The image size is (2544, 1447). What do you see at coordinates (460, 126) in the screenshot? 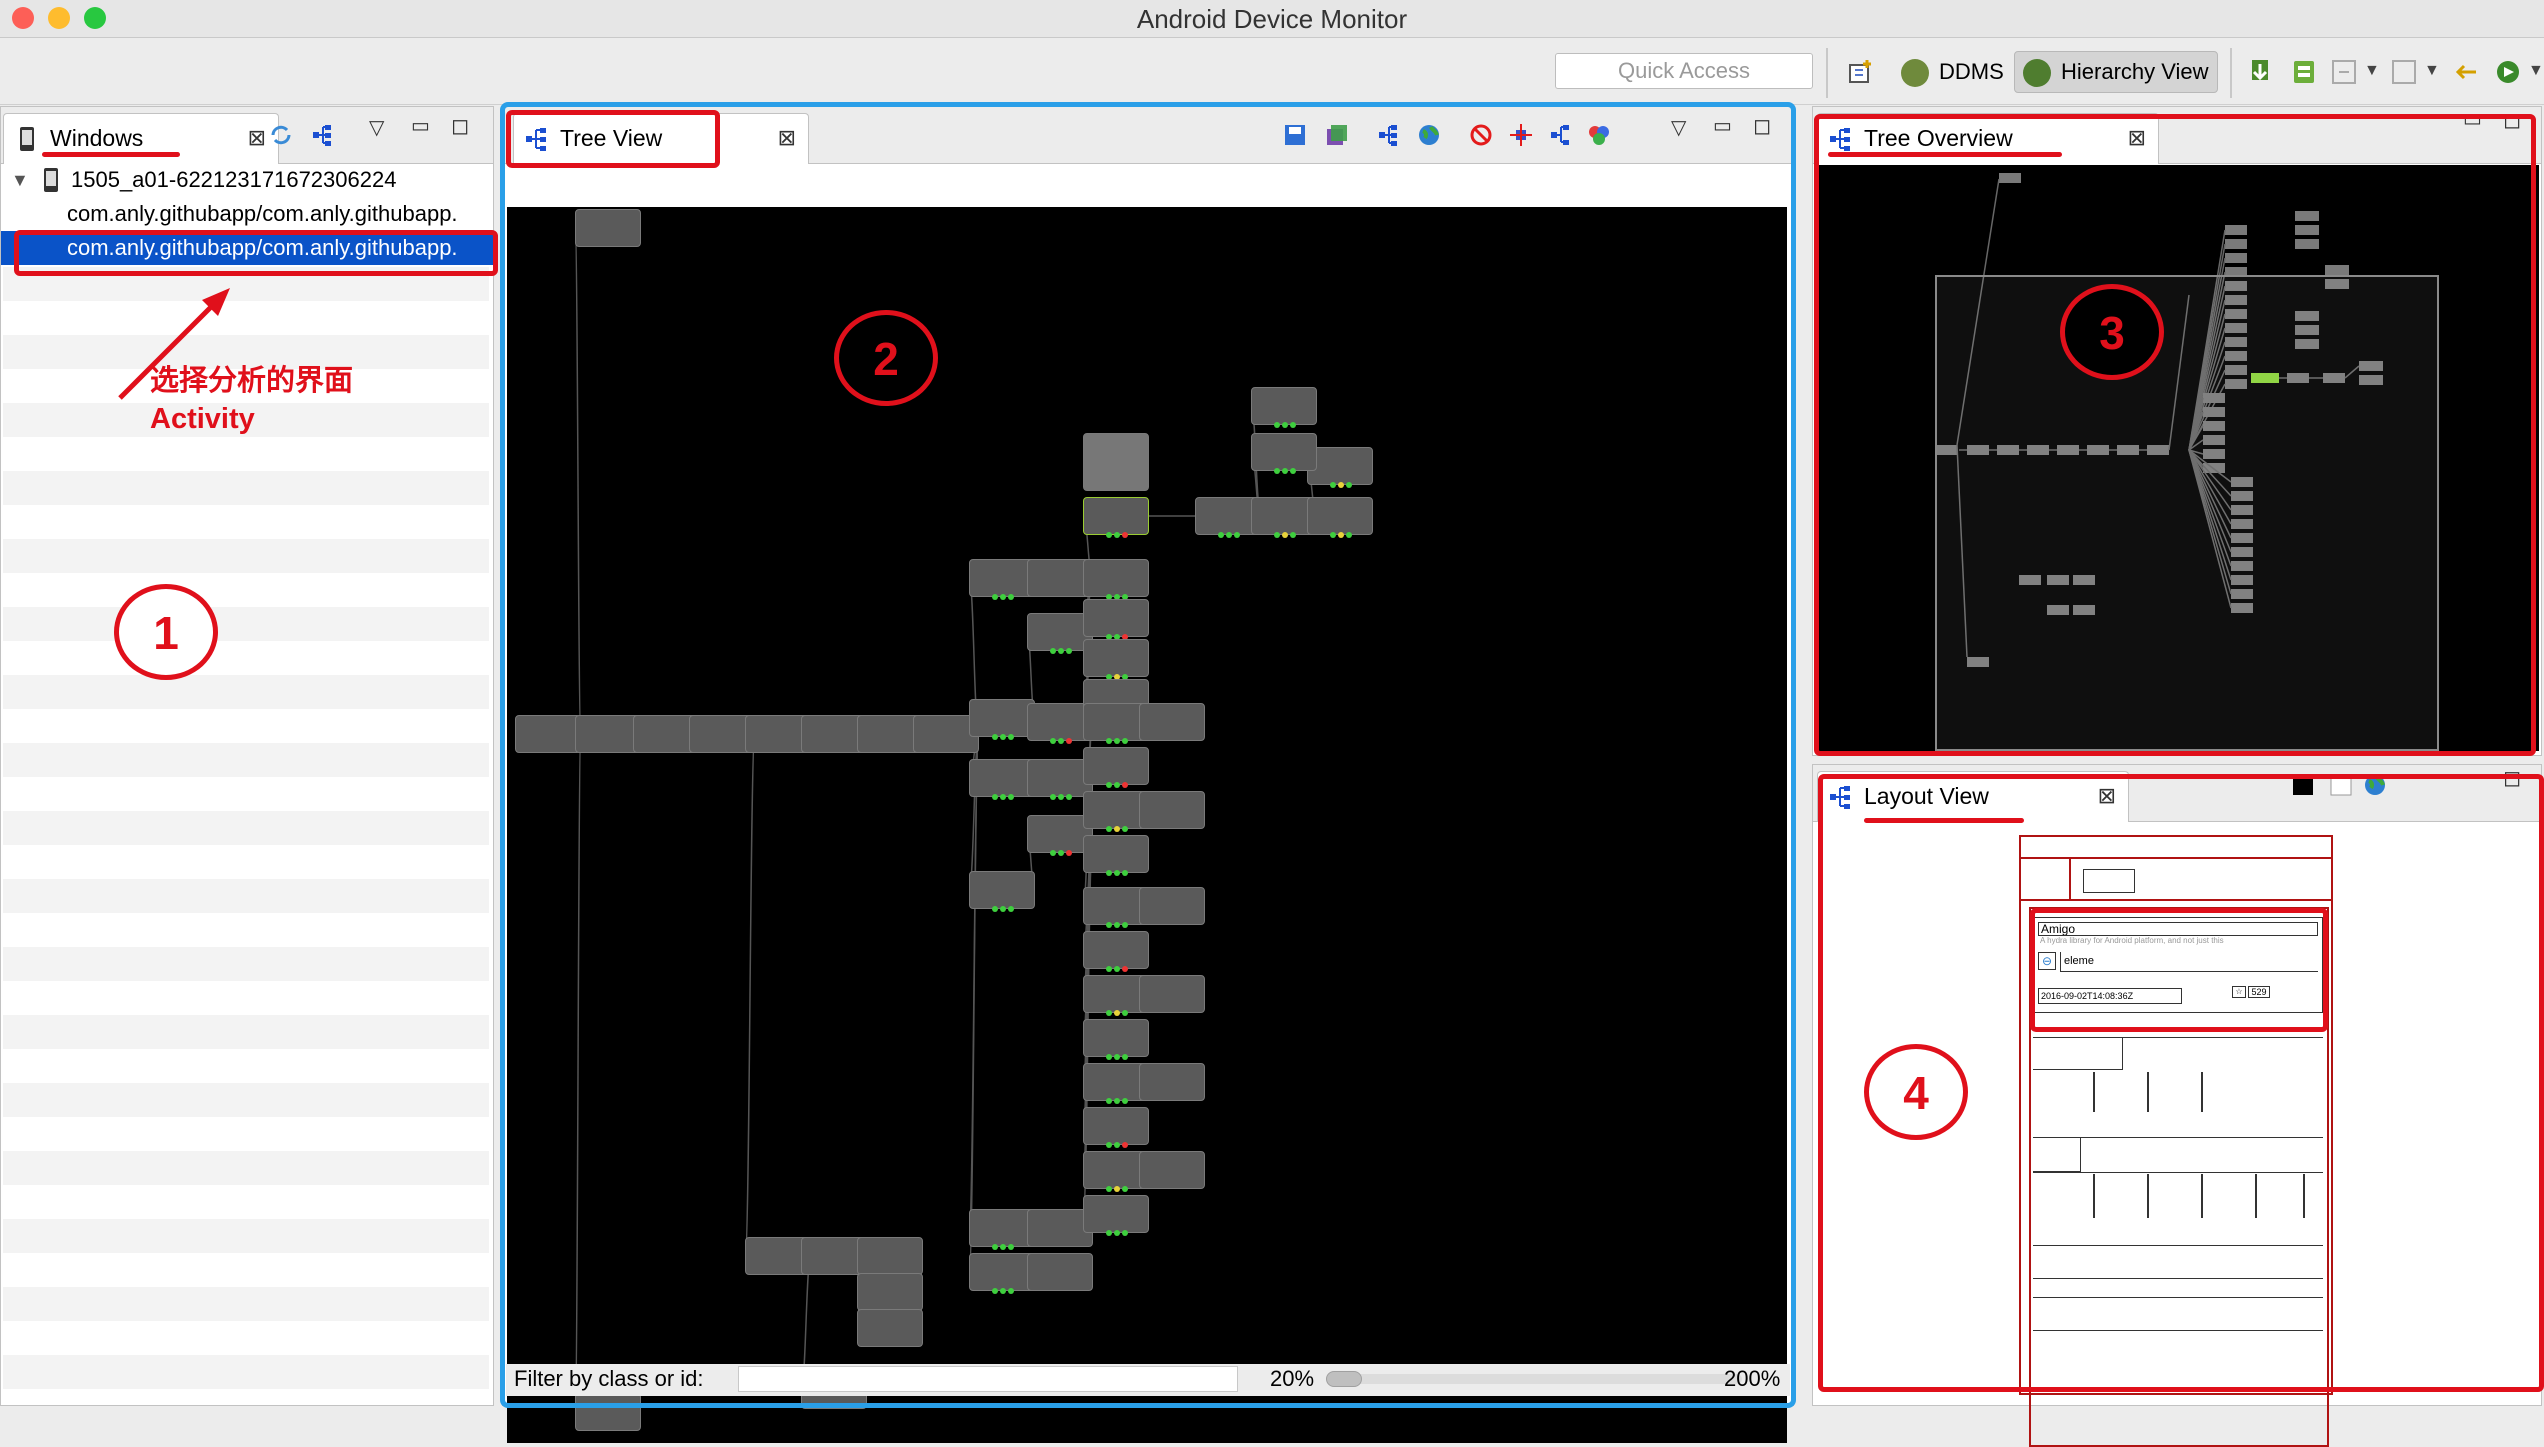
I see `maximize-view-icon: ◻` at bounding box center [460, 126].